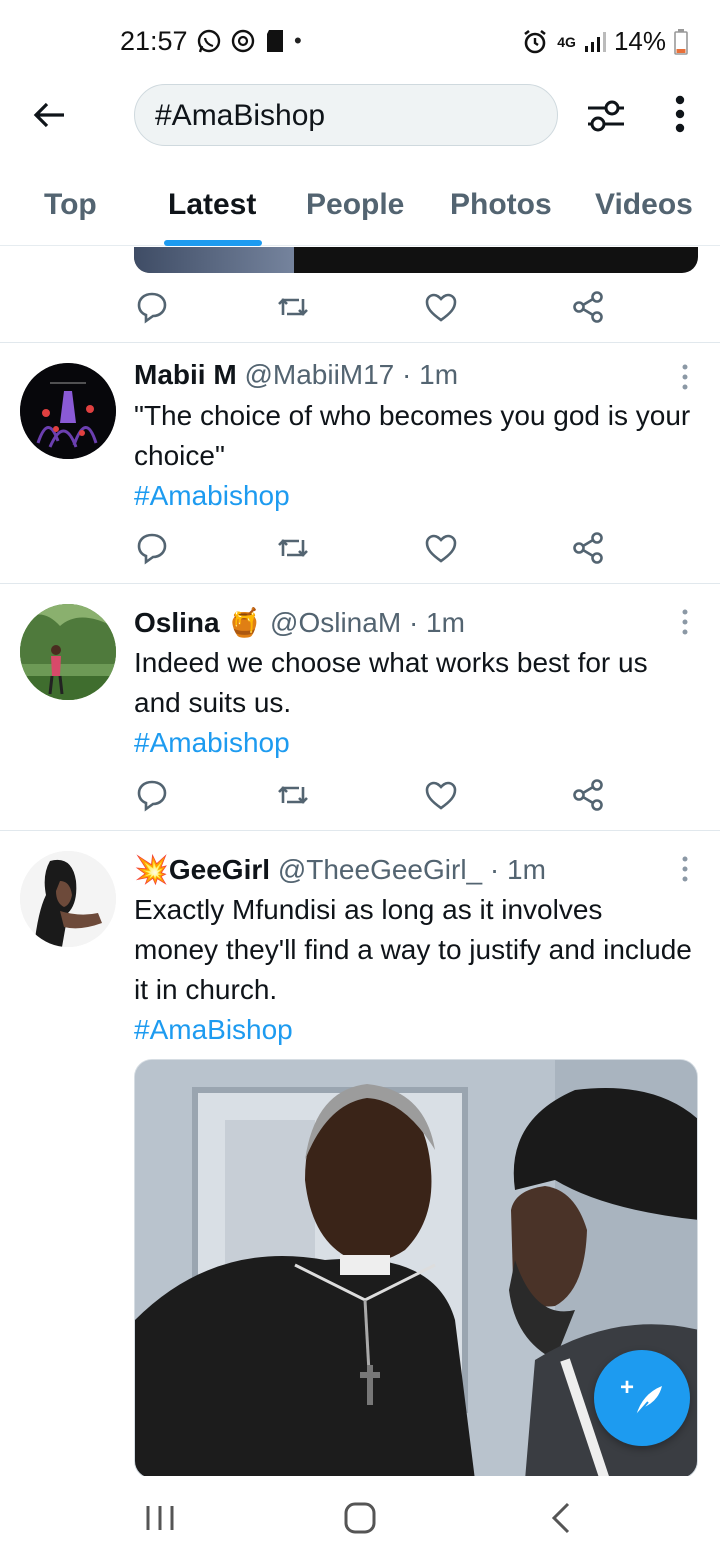 The width and height of the screenshot is (720, 1560). I want to click on alarm-icon, so click(535, 41).